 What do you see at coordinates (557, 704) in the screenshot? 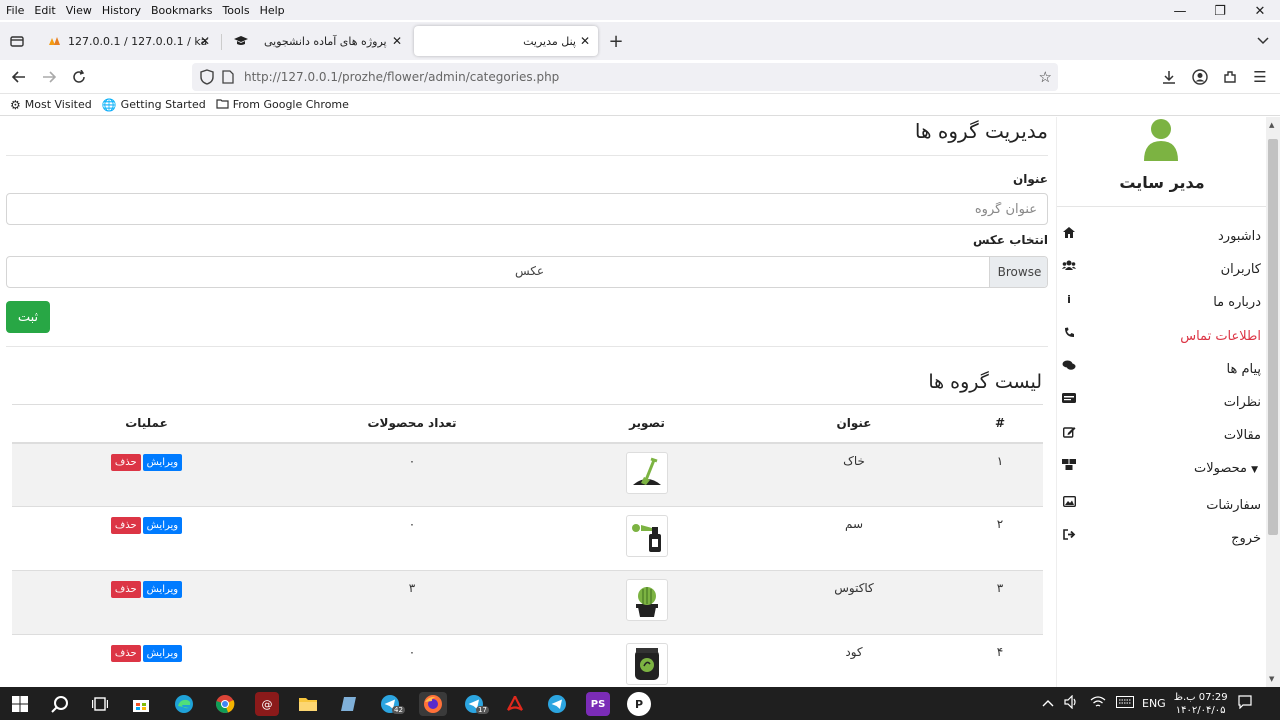
I see `telegram-icon` at bounding box center [557, 704].